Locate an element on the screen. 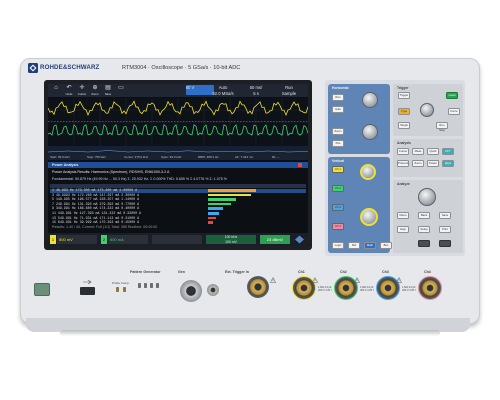 The height and width of the screenshot is (400, 500). results-title: Power Analysis is located at coordinates (65, 165).